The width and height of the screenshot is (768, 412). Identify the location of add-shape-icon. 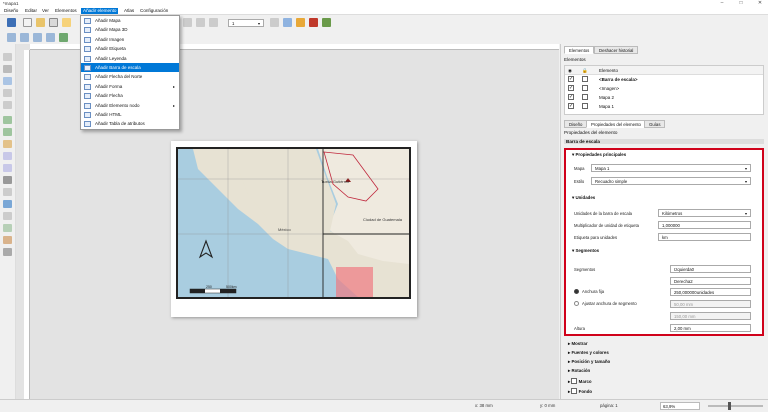
(7, 204).